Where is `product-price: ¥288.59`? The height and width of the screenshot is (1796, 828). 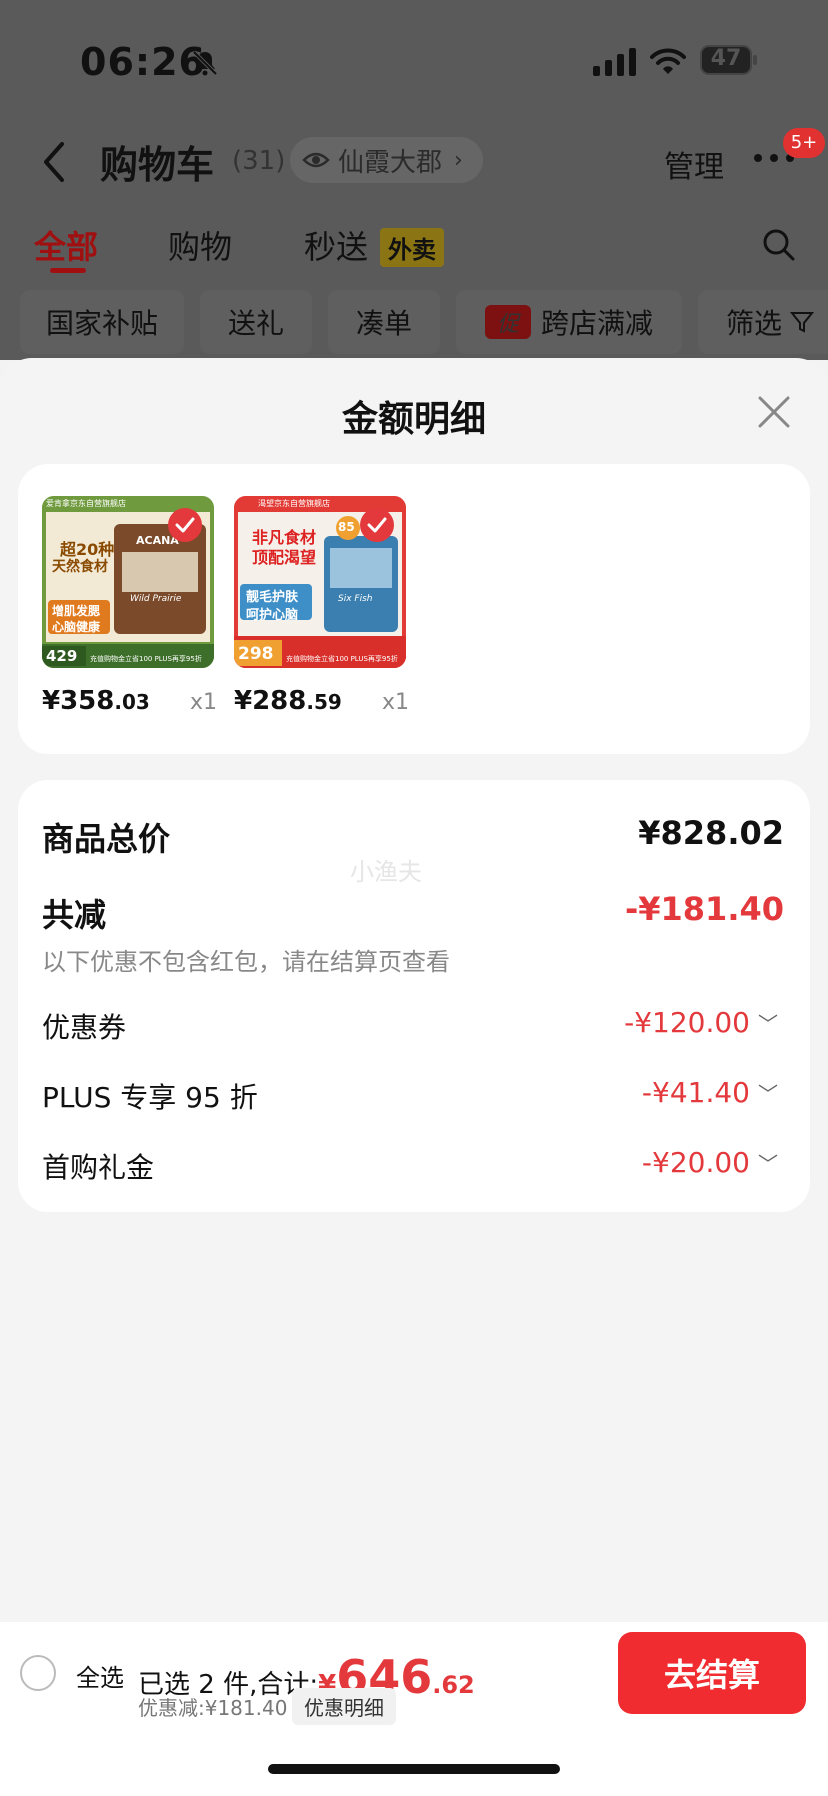 product-price: ¥288.59 is located at coordinates (288, 701).